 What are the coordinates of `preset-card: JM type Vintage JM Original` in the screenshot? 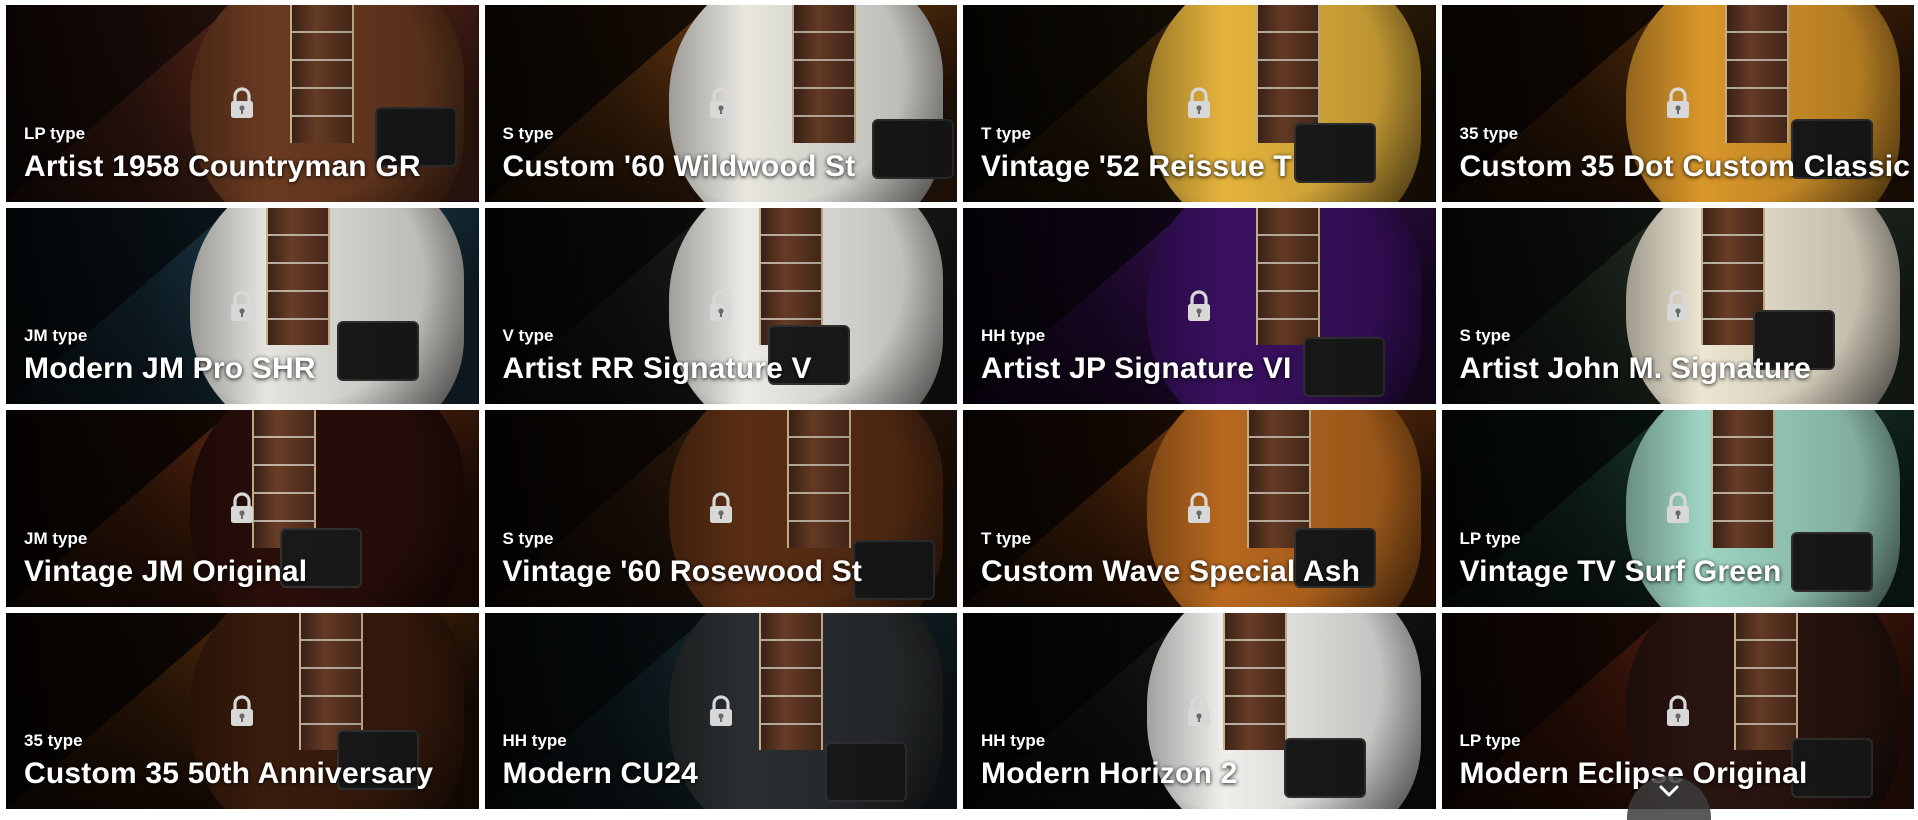 It's located at (242, 508).